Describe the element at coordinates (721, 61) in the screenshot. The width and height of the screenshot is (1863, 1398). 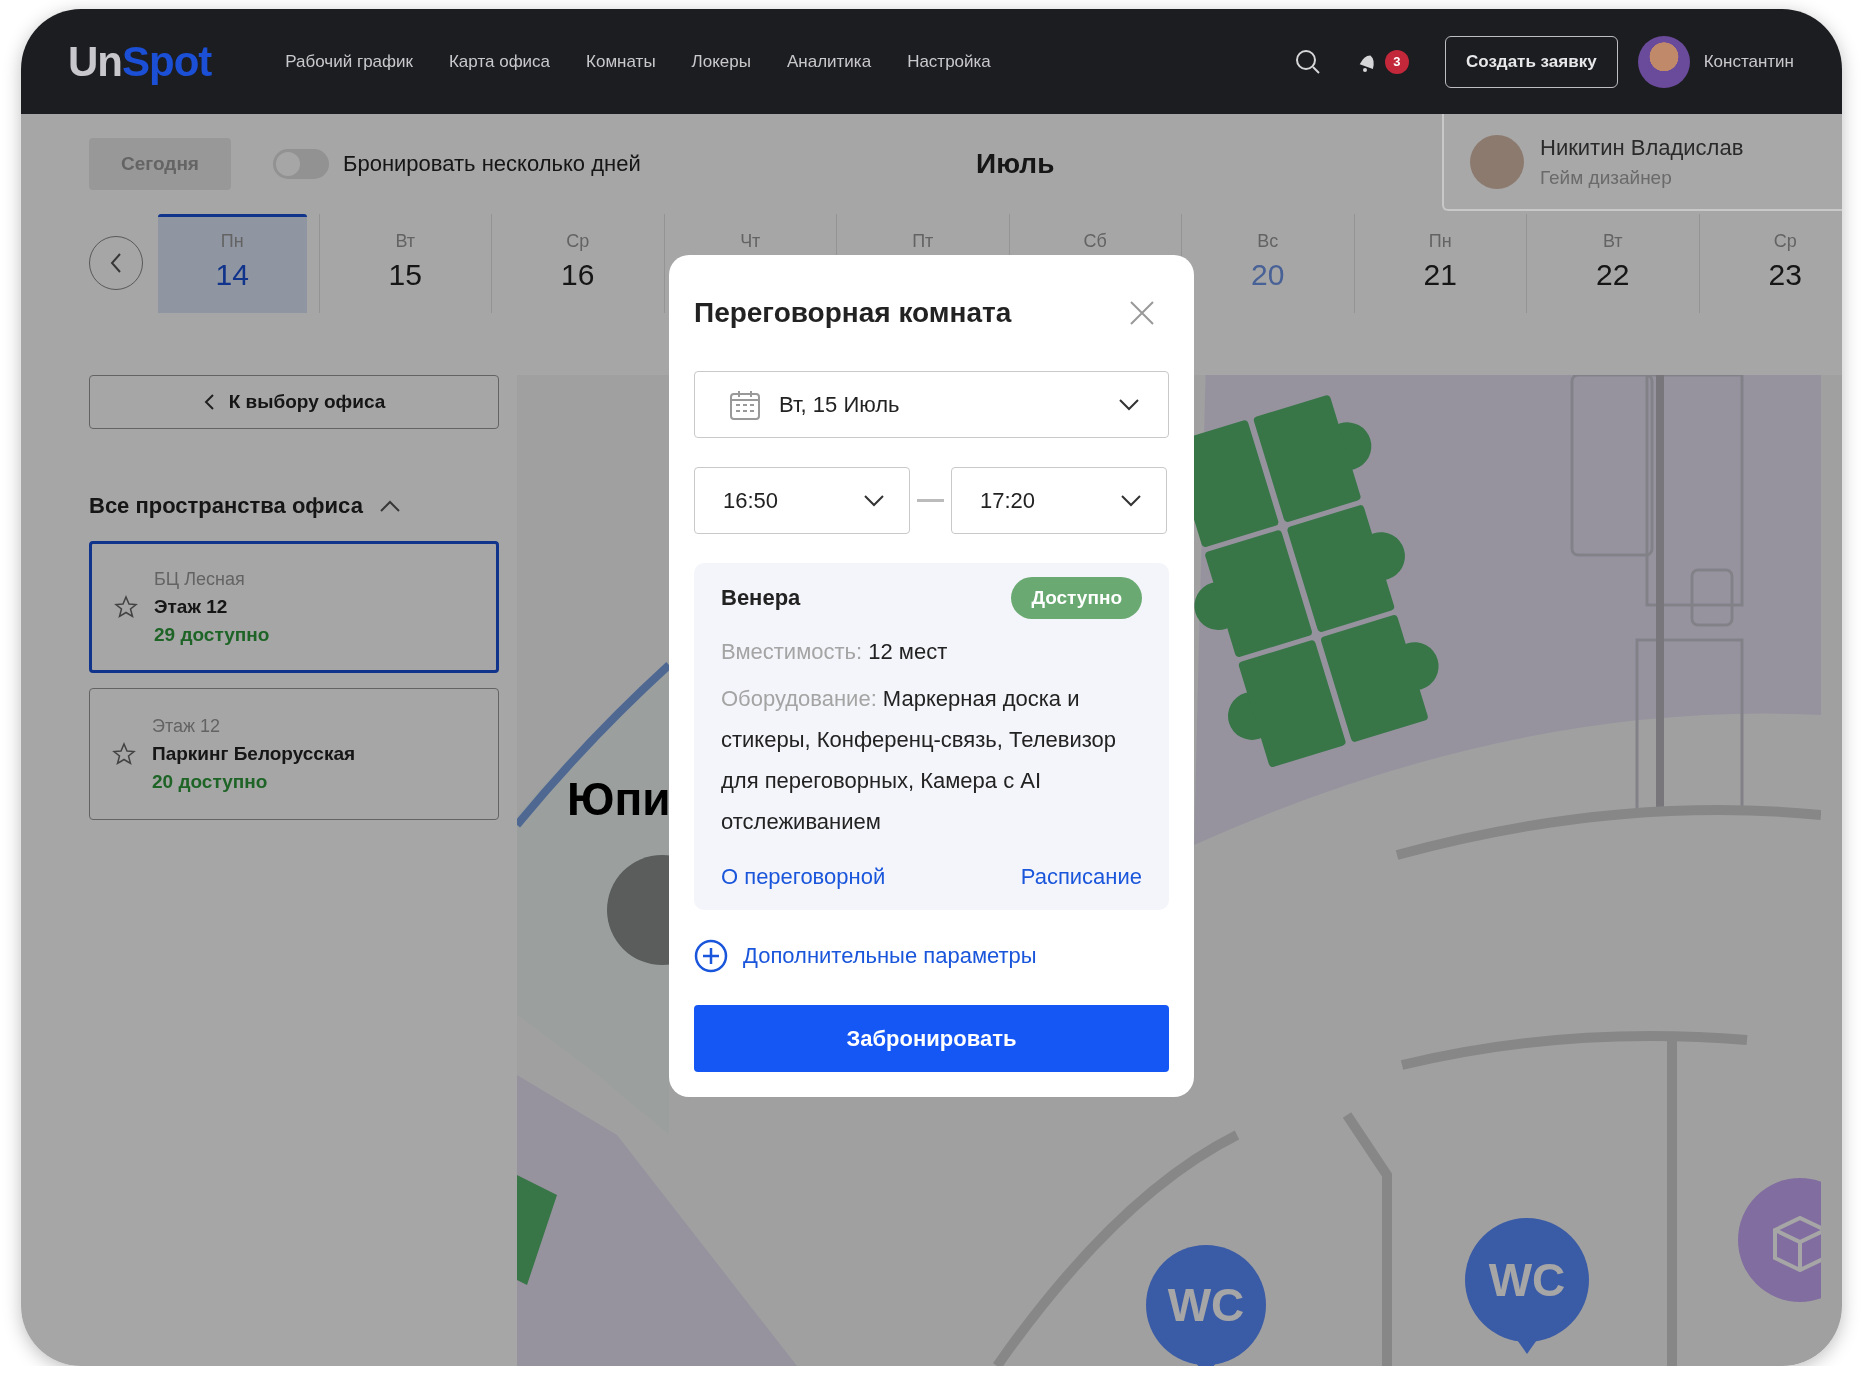
I see `nav-link: Локеры` at that location.